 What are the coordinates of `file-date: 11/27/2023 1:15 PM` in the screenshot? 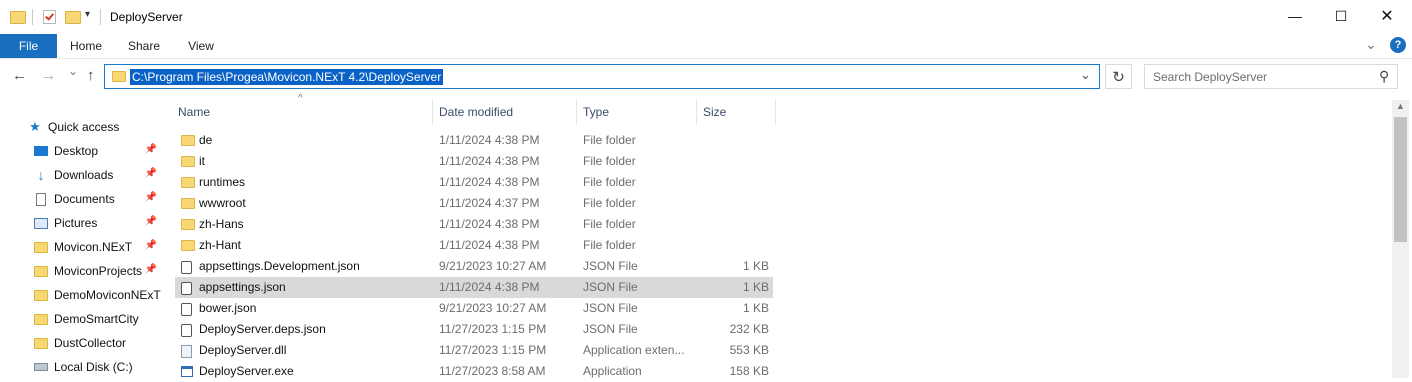 It's located at (493, 350).